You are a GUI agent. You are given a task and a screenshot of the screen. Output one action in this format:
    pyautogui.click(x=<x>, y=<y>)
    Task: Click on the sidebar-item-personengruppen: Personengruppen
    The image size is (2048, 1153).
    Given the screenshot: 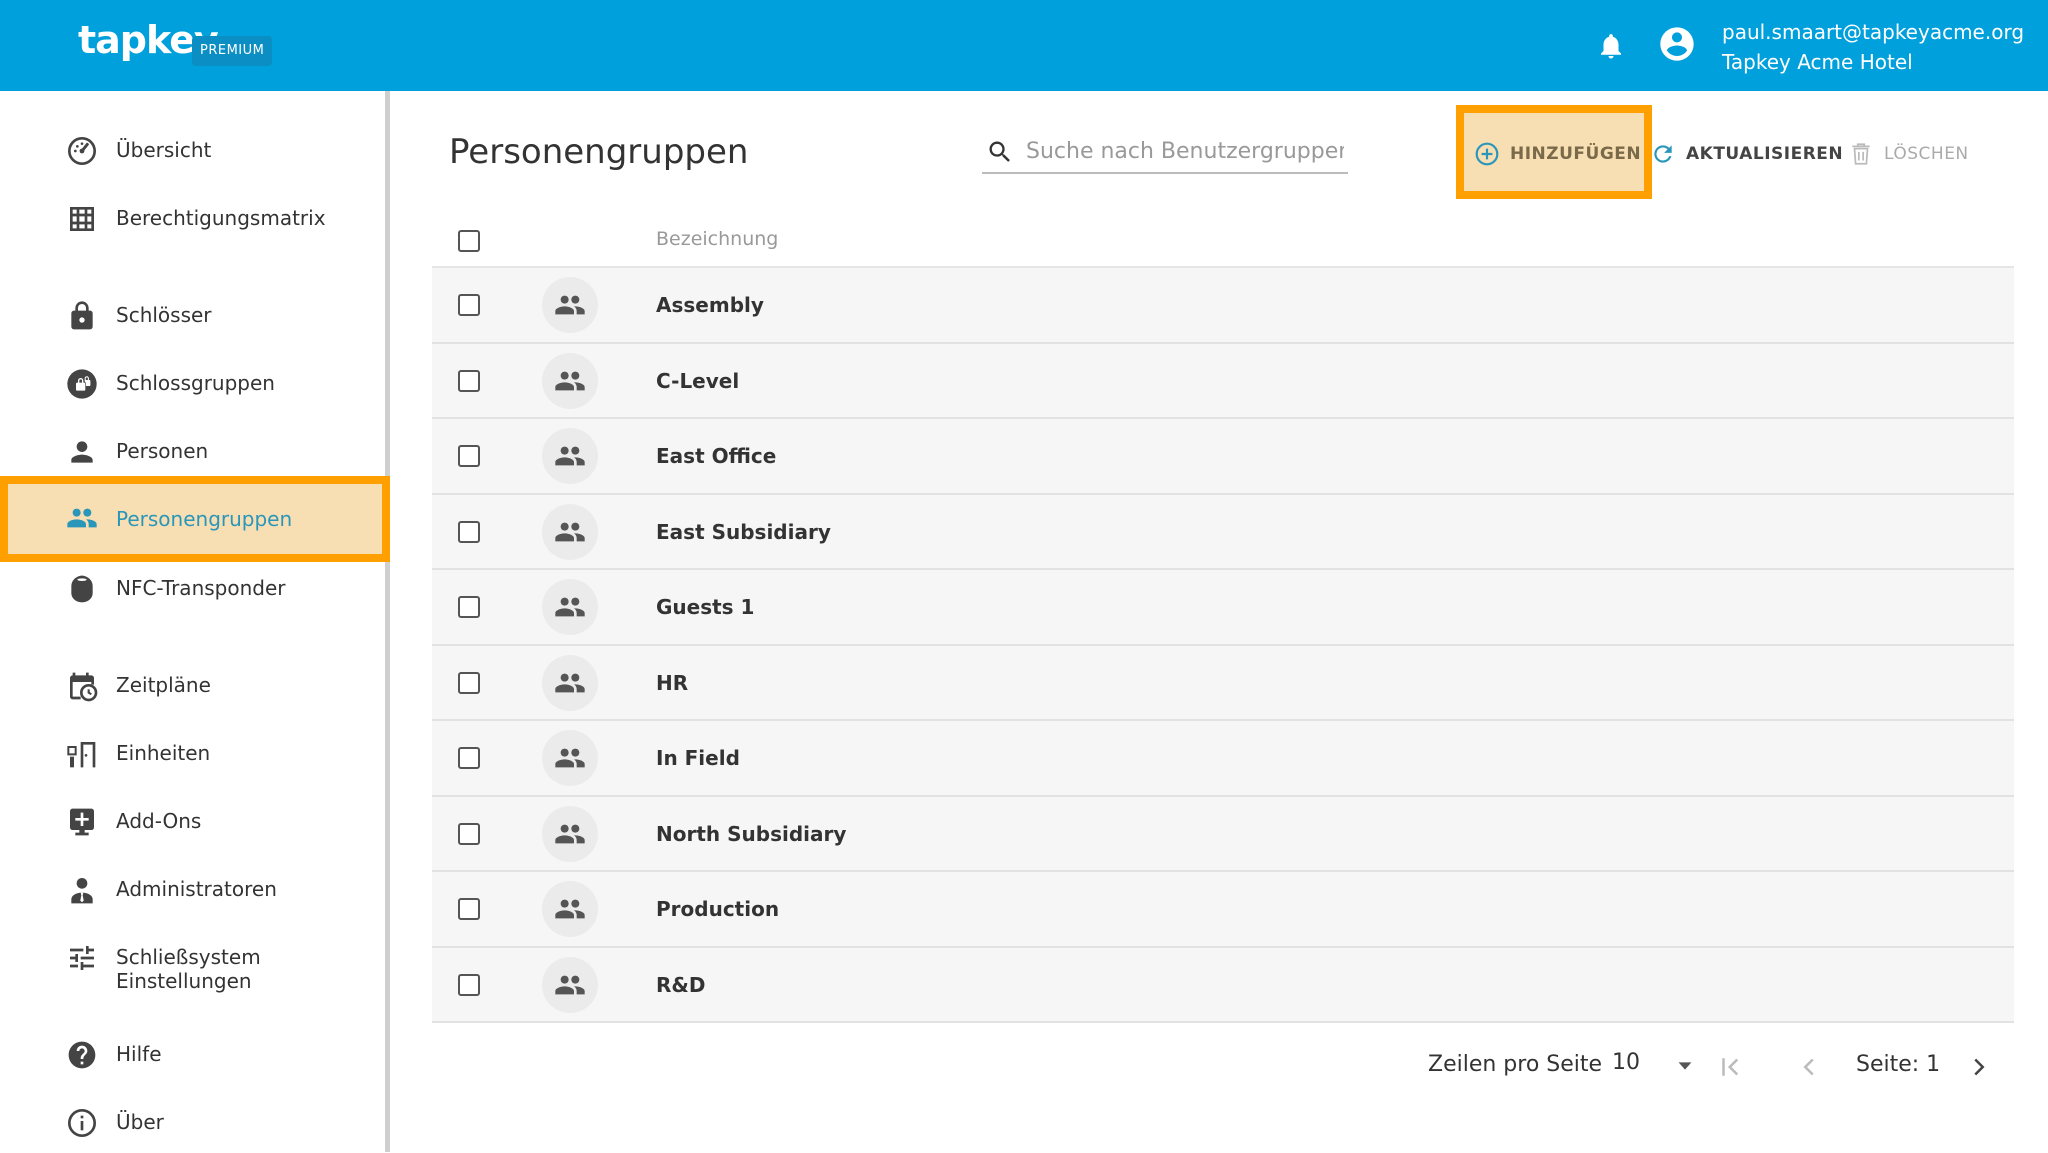 What is the action you would take?
    pyautogui.click(x=195, y=519)
    